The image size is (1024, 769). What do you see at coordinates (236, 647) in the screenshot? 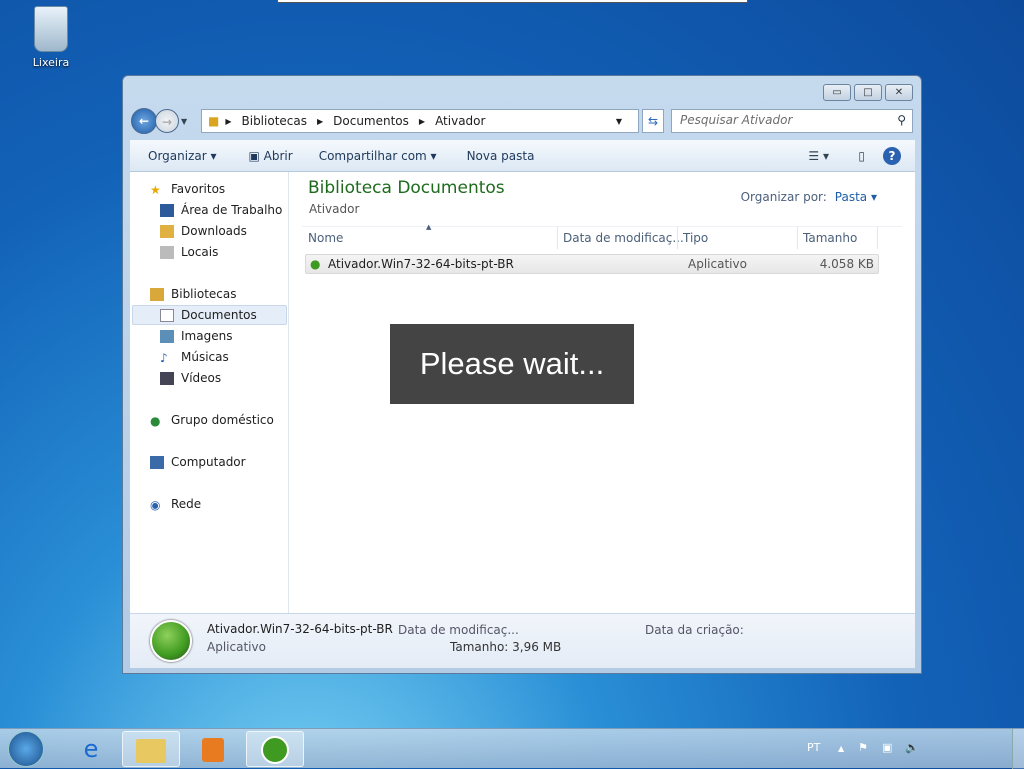
I see `details-type: Aplicativo` at bounding box center [236, 647].